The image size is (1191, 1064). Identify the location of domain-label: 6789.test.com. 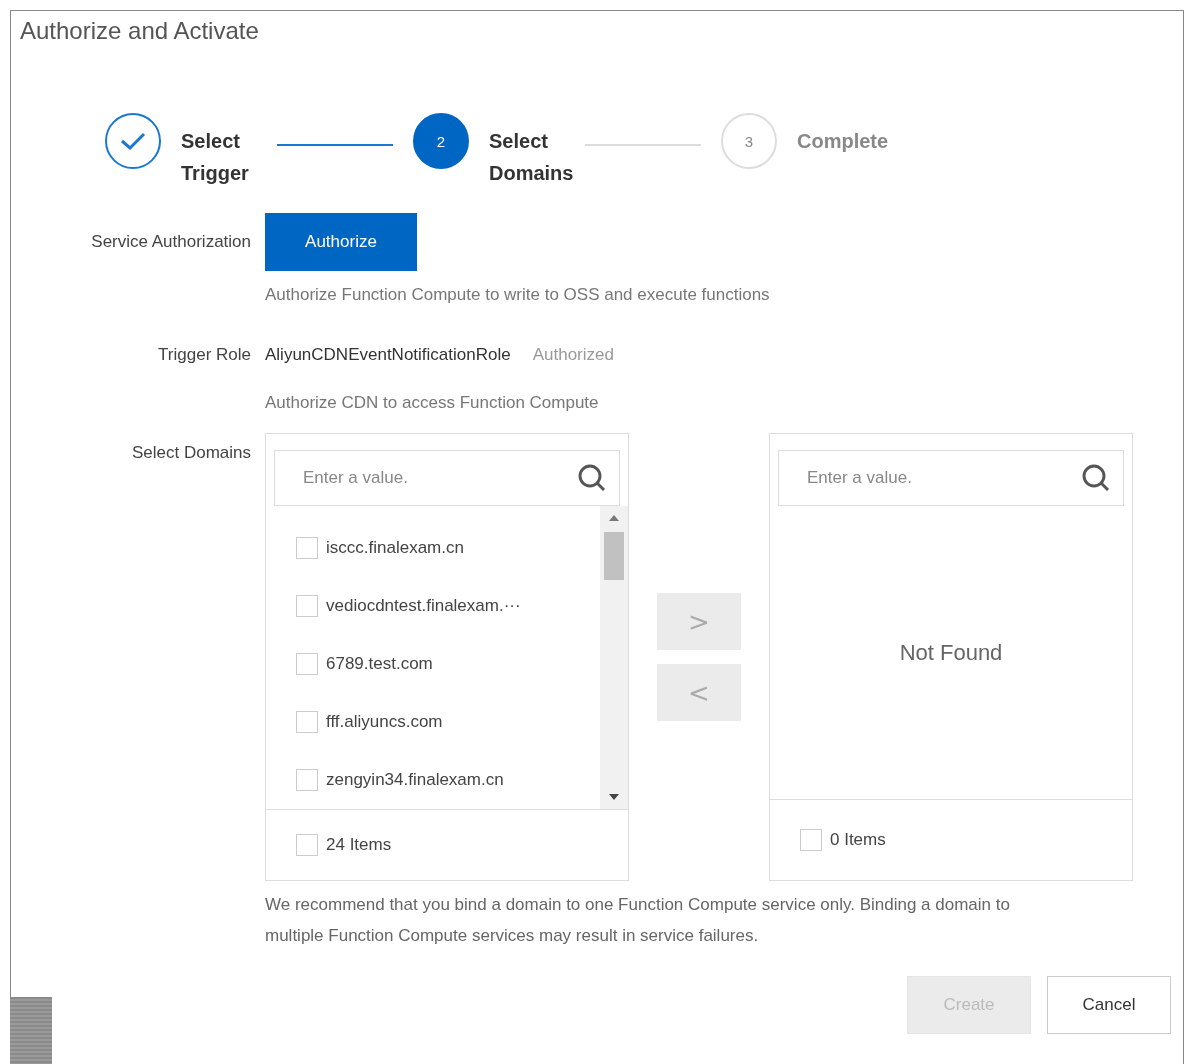
(379, 664).